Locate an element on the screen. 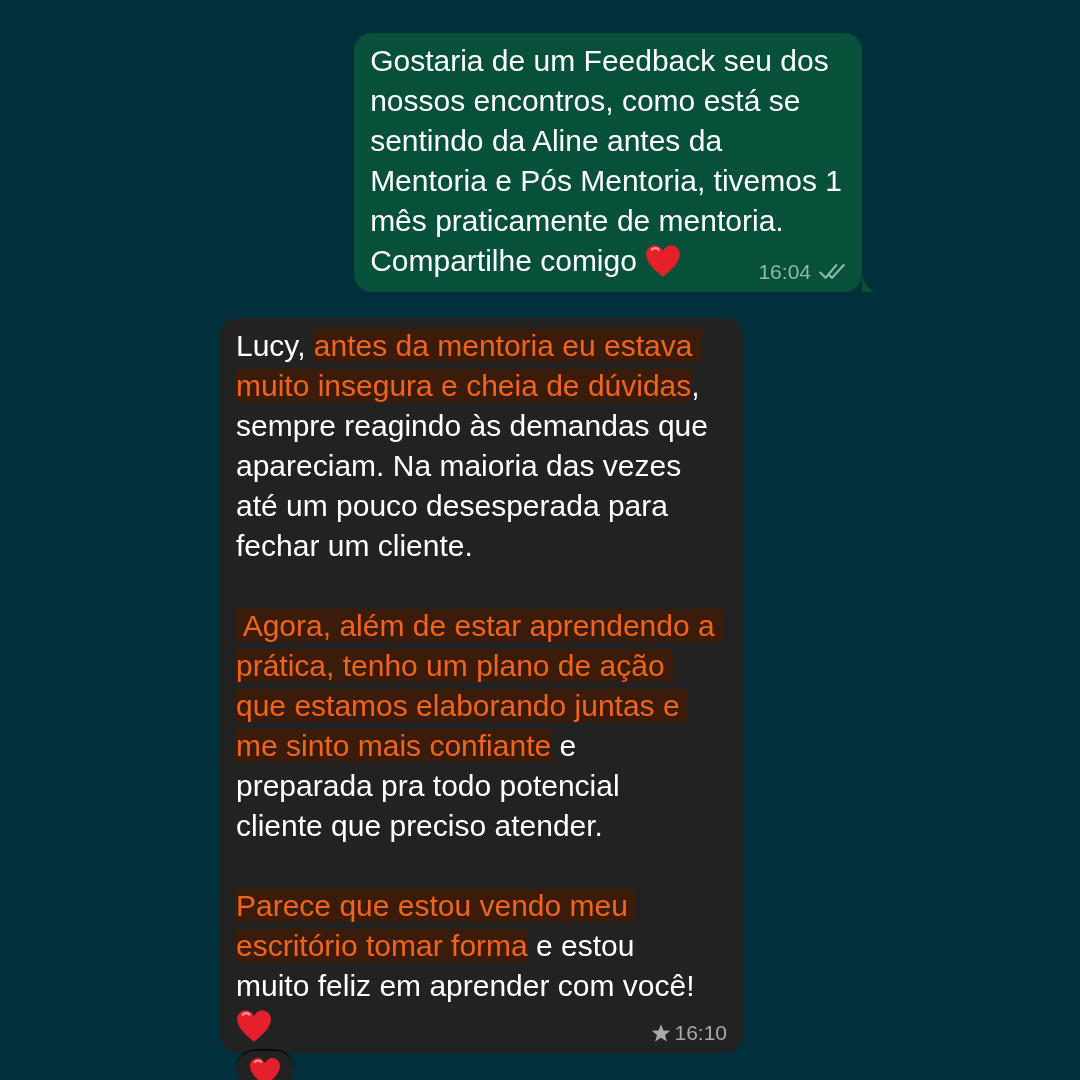 The height and width of the screenshot is (1080, 1080). message-line: sempre reagindo às demandas que is located at coordinates (472, 426).